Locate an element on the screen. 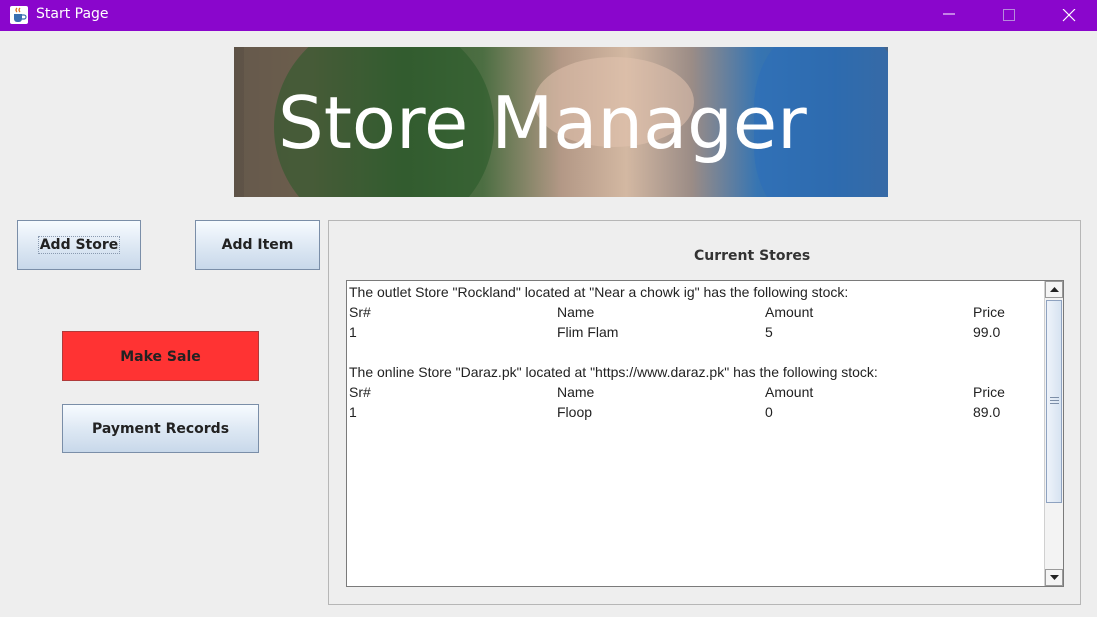 The width and height of the screenshot is (1097, 617). panel-title: Current Stores is located at coordinates (752, 256).